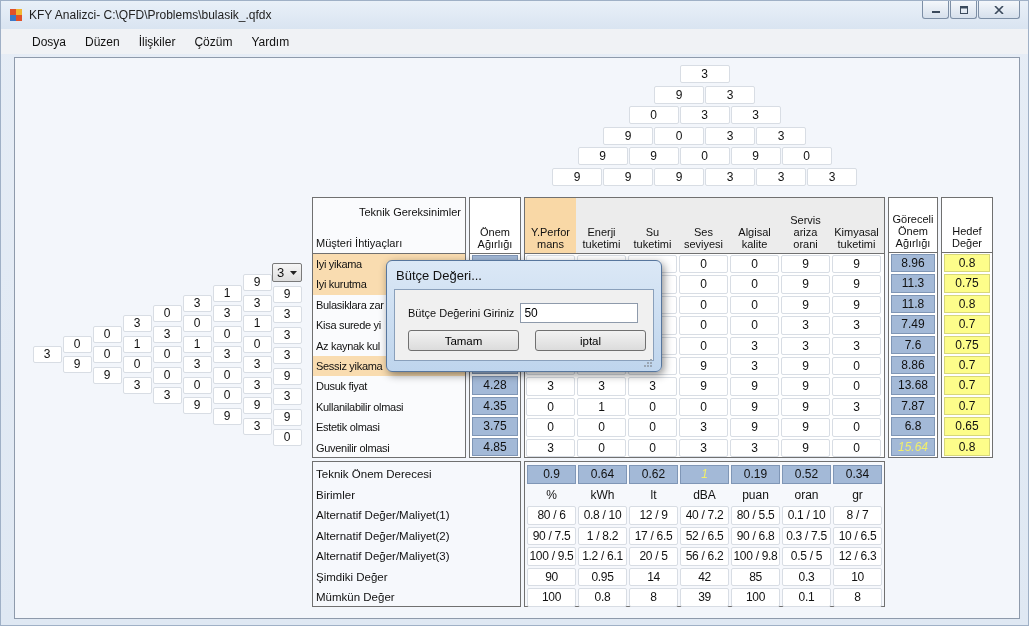 The height and width of the screenshot is (626, 1029). What do you see at coordinates (383, 536) in the screenshot?
I see `row-label: Alternatif Değer/Maliyet(2)` at bounding box center [383, 536].